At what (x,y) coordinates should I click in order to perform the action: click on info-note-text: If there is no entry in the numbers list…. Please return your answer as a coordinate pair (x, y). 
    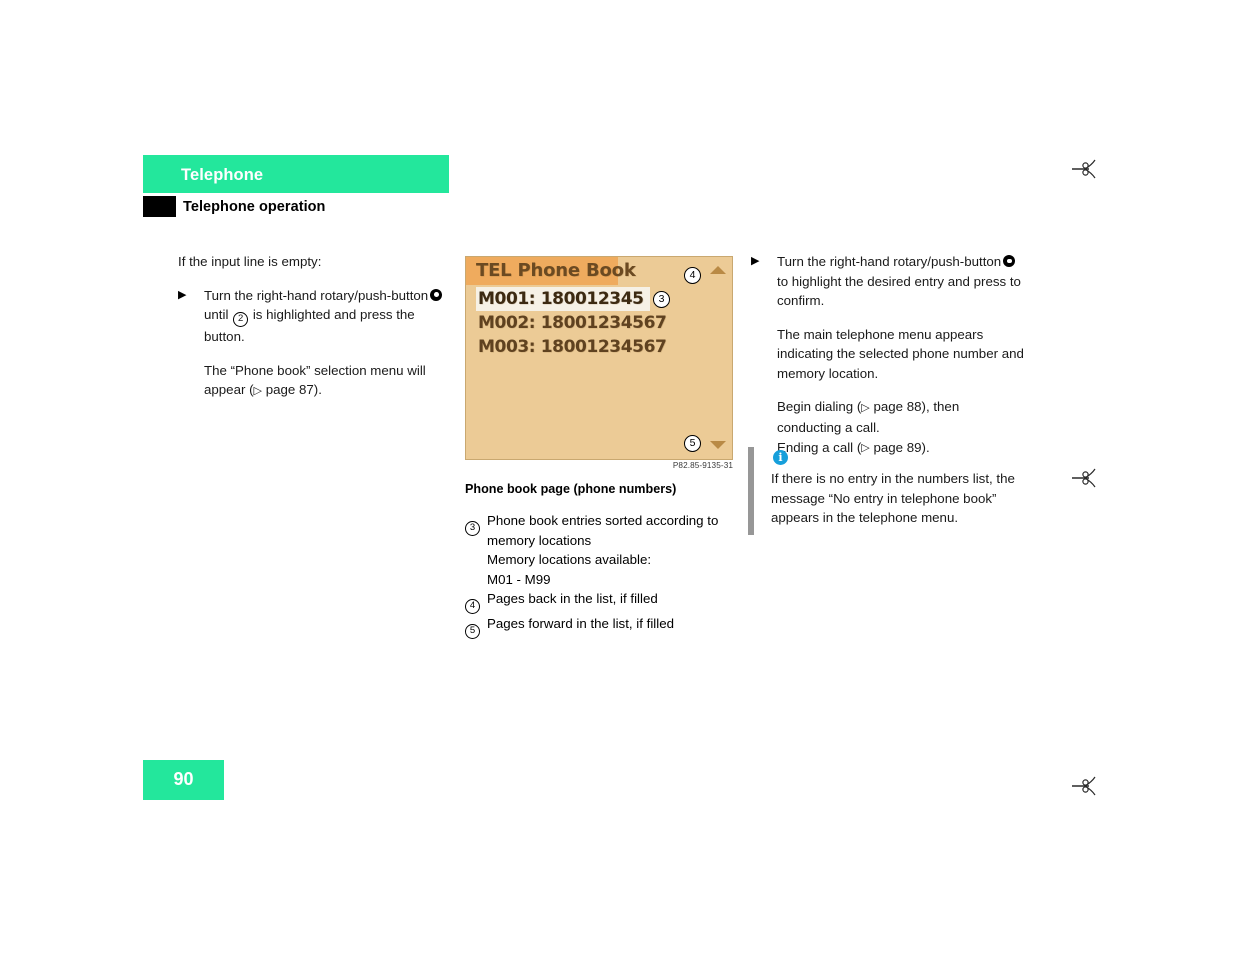
    Looking at the image, I should click on (893, 498).